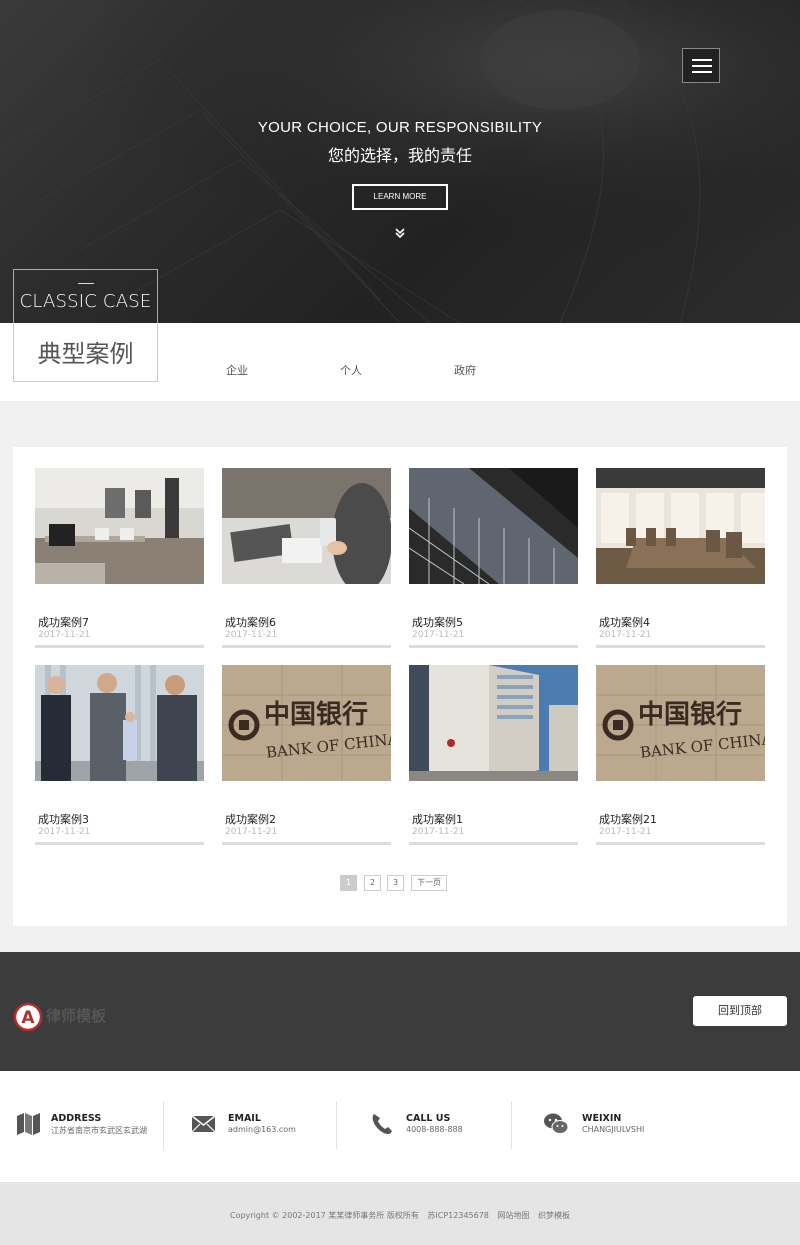 The image size is (800, 1245). I want to click on case-title: 成功案例1, so click(437, 819).